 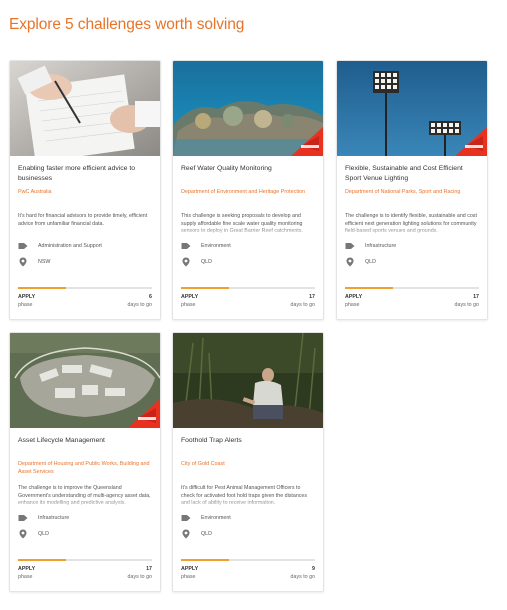 What do you see at coordinates (85, 304) in the screenshot?
I see `card-footer: APPLY phase 6 days to go` at bounding box center [85, 304].